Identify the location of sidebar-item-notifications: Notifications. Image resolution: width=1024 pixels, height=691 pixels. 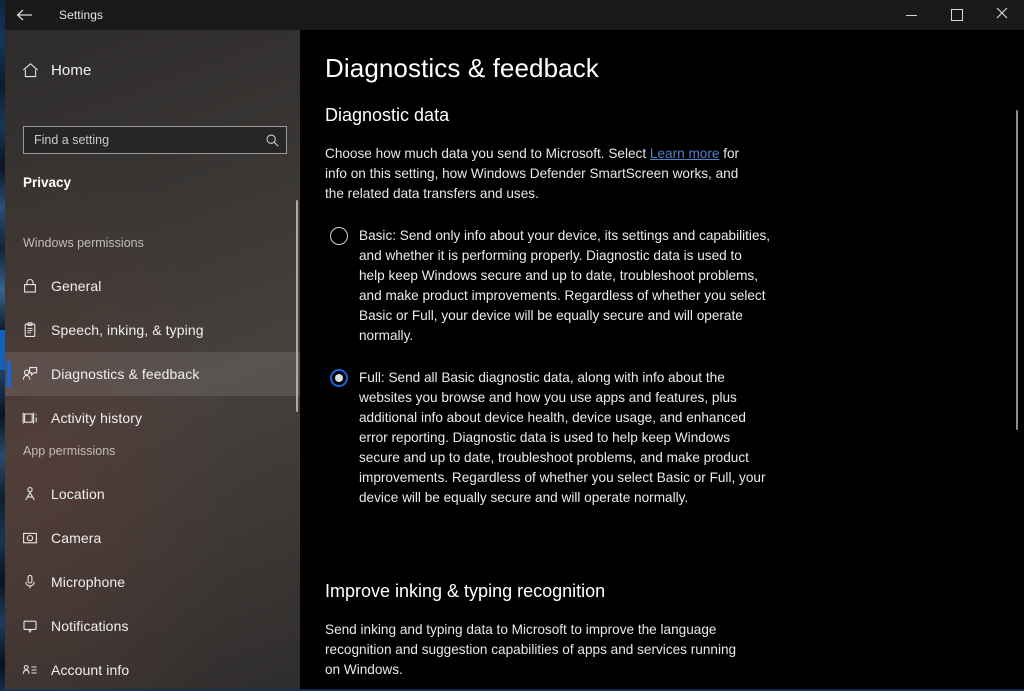
(152, 626).